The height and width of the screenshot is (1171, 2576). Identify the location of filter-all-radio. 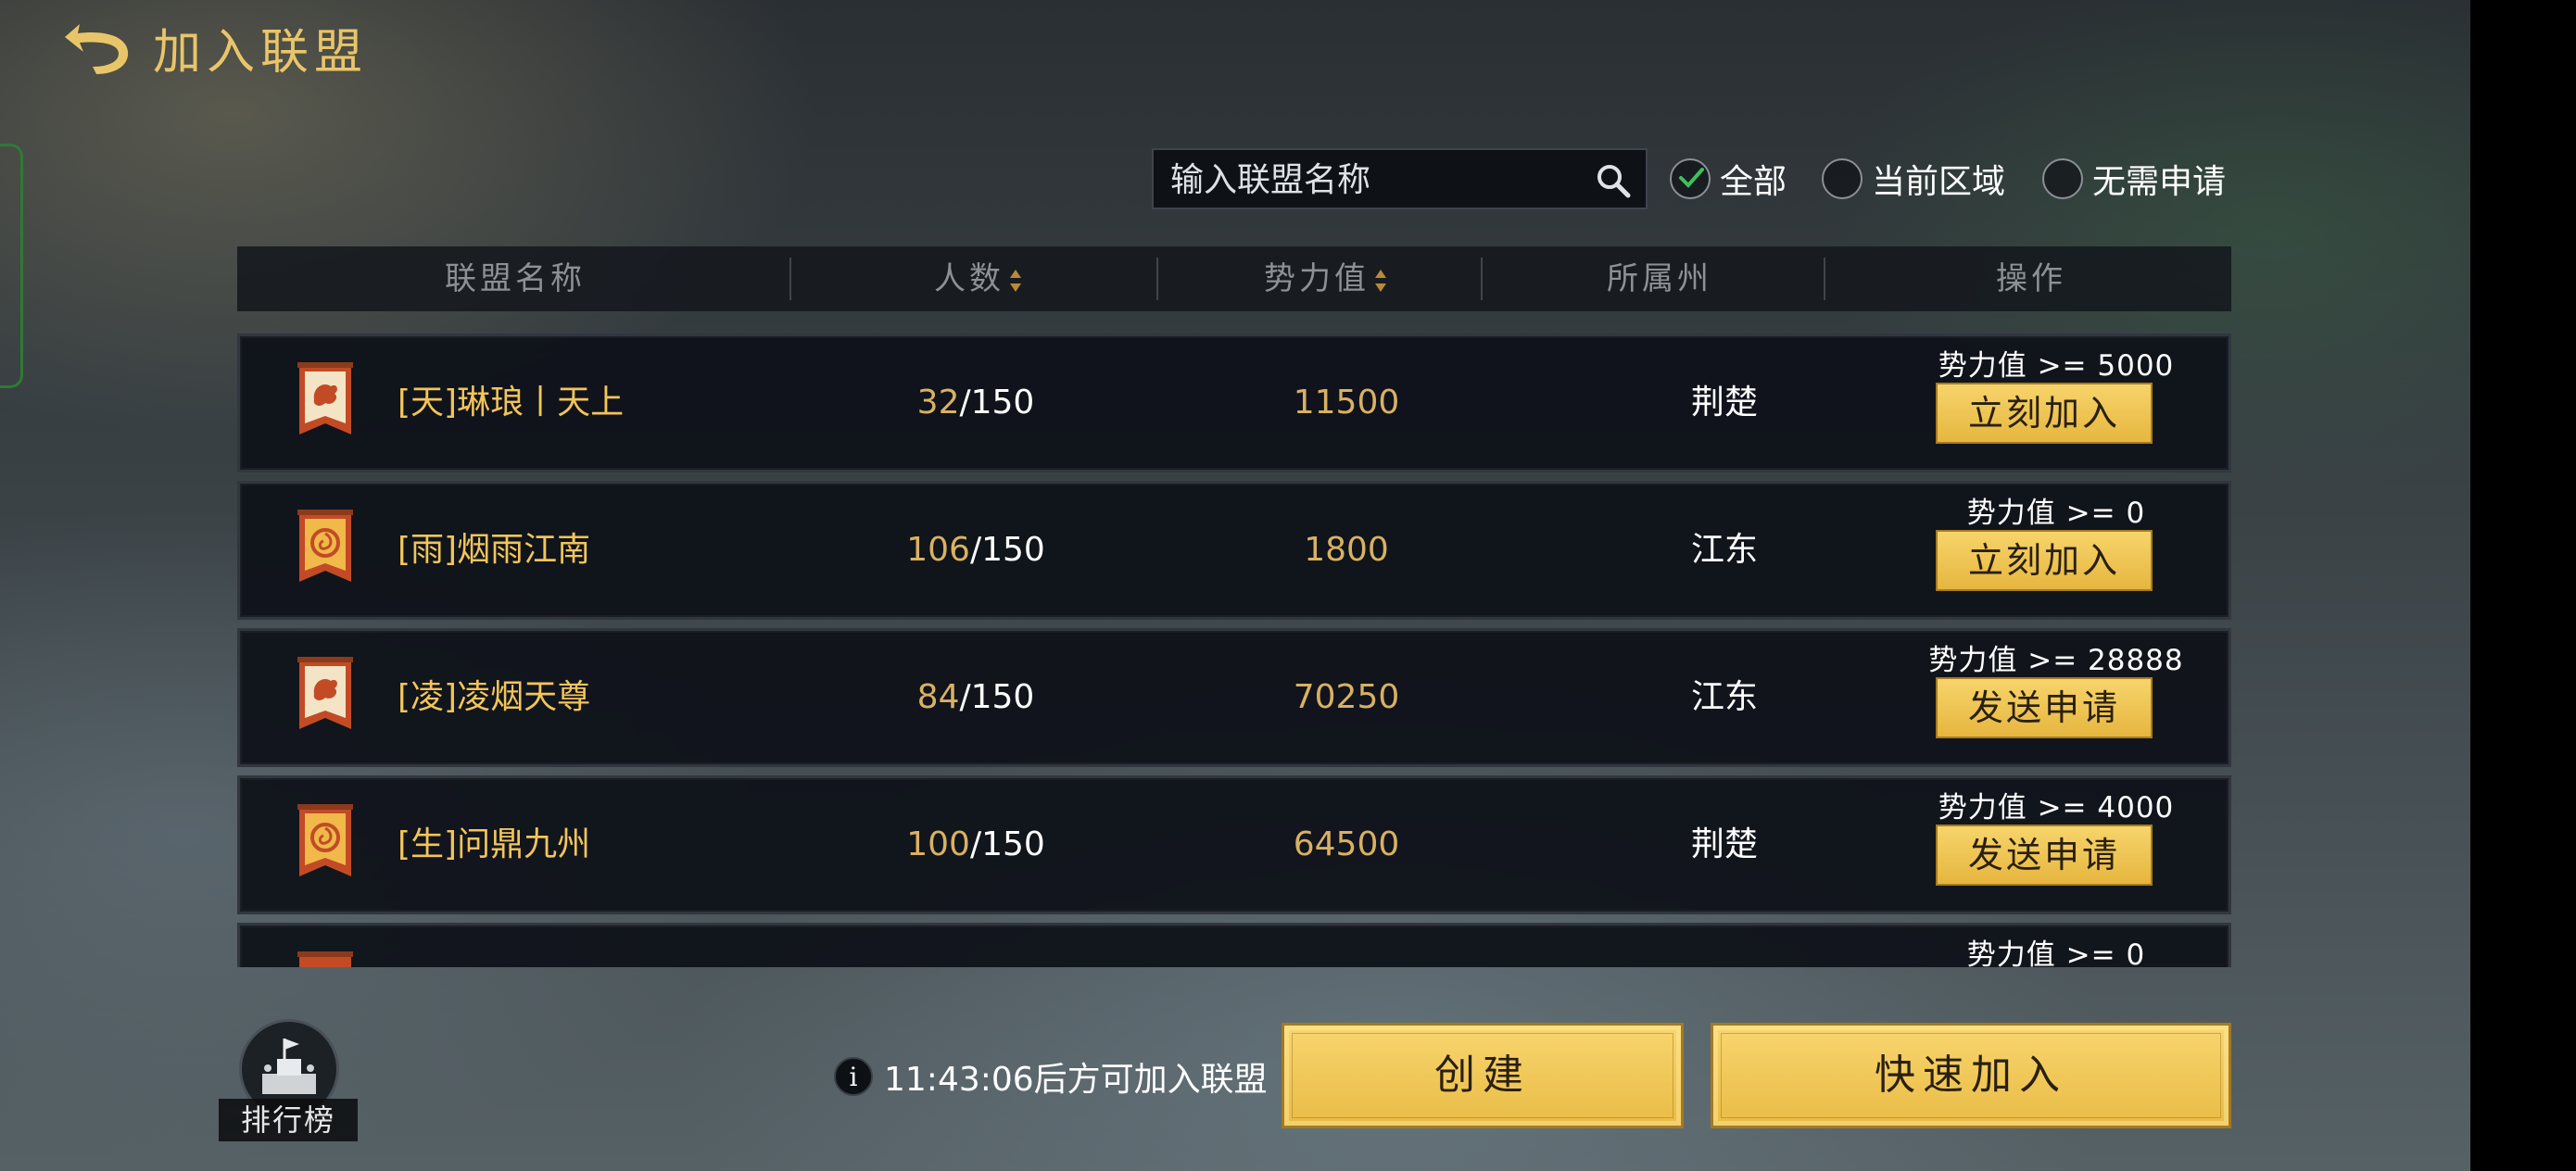
(1690, 179).